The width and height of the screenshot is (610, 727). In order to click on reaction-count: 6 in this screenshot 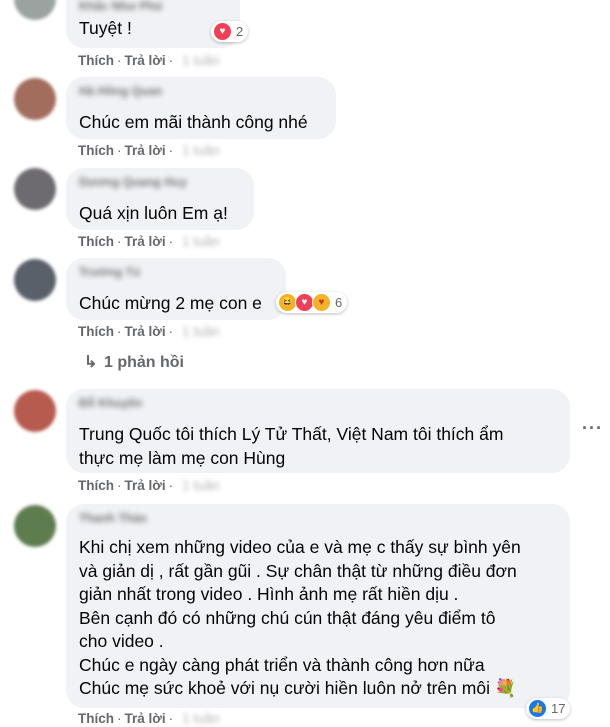, I will do `click(339, 302)`.